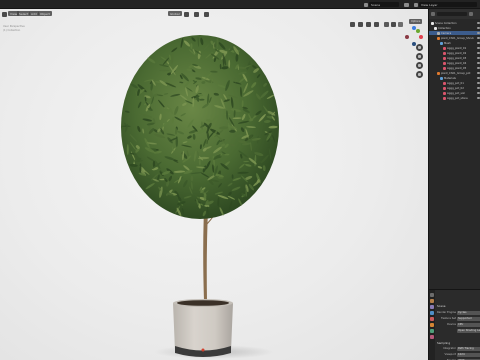  What do you see at coordinates (416, 21) in the screenshot?
I see `options-dropdown: Options` at bounding box center [416, 21].